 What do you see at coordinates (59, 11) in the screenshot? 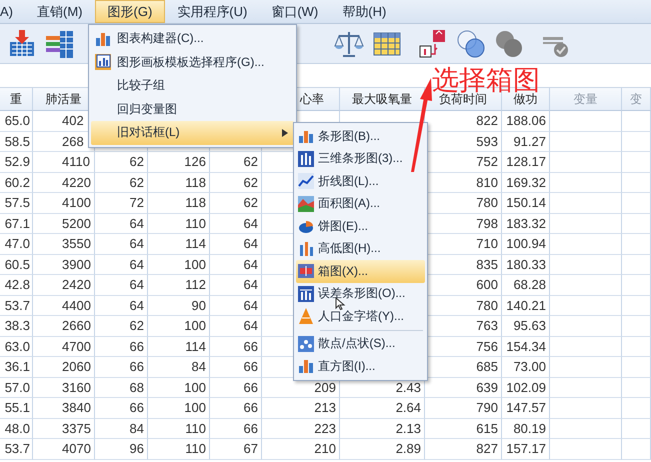
I see `menu-item: 直销(M)` at bounding box center [59, 11].